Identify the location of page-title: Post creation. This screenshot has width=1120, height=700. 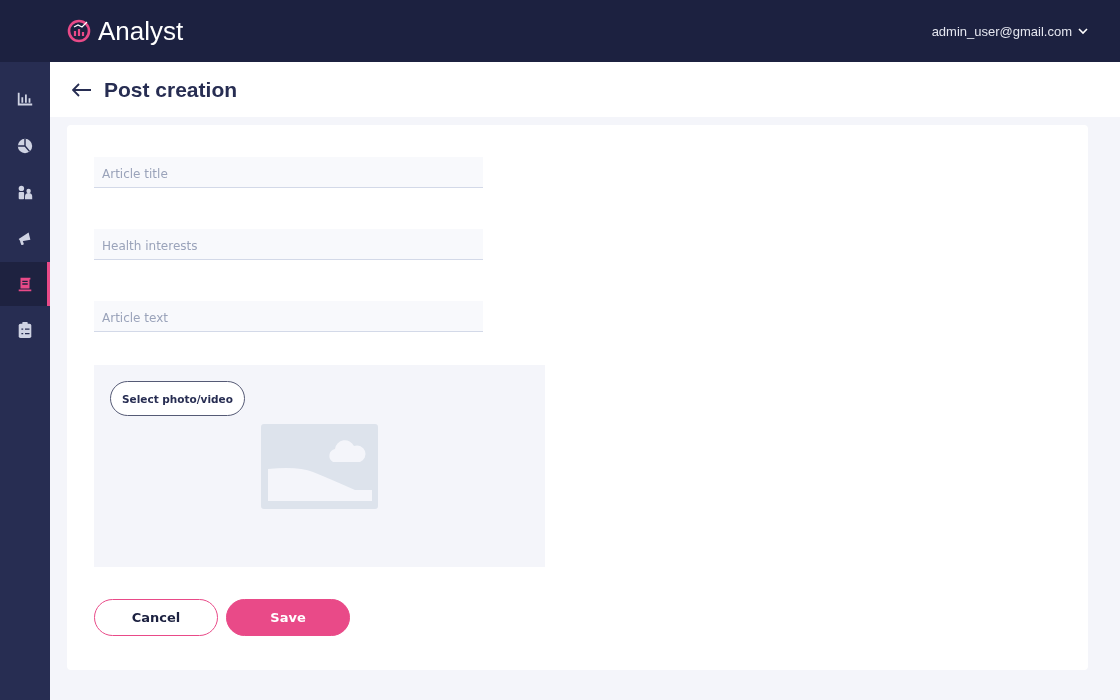
(171, 89).